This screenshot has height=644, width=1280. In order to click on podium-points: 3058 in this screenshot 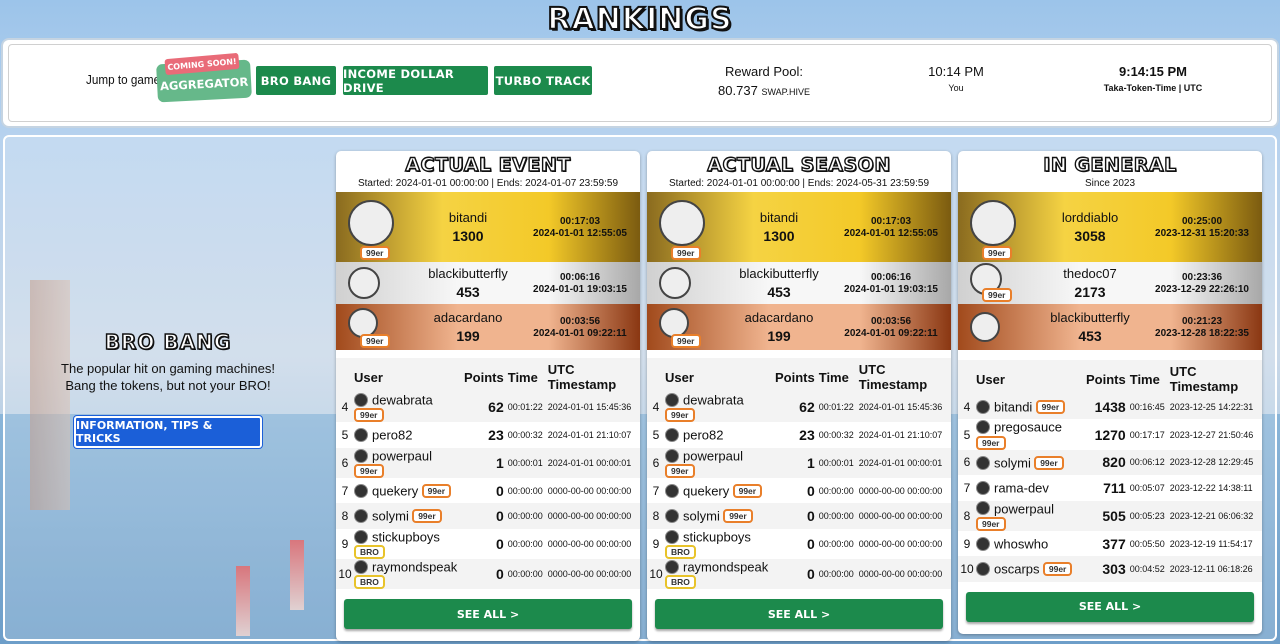, I will do `click(1090, 236)`.